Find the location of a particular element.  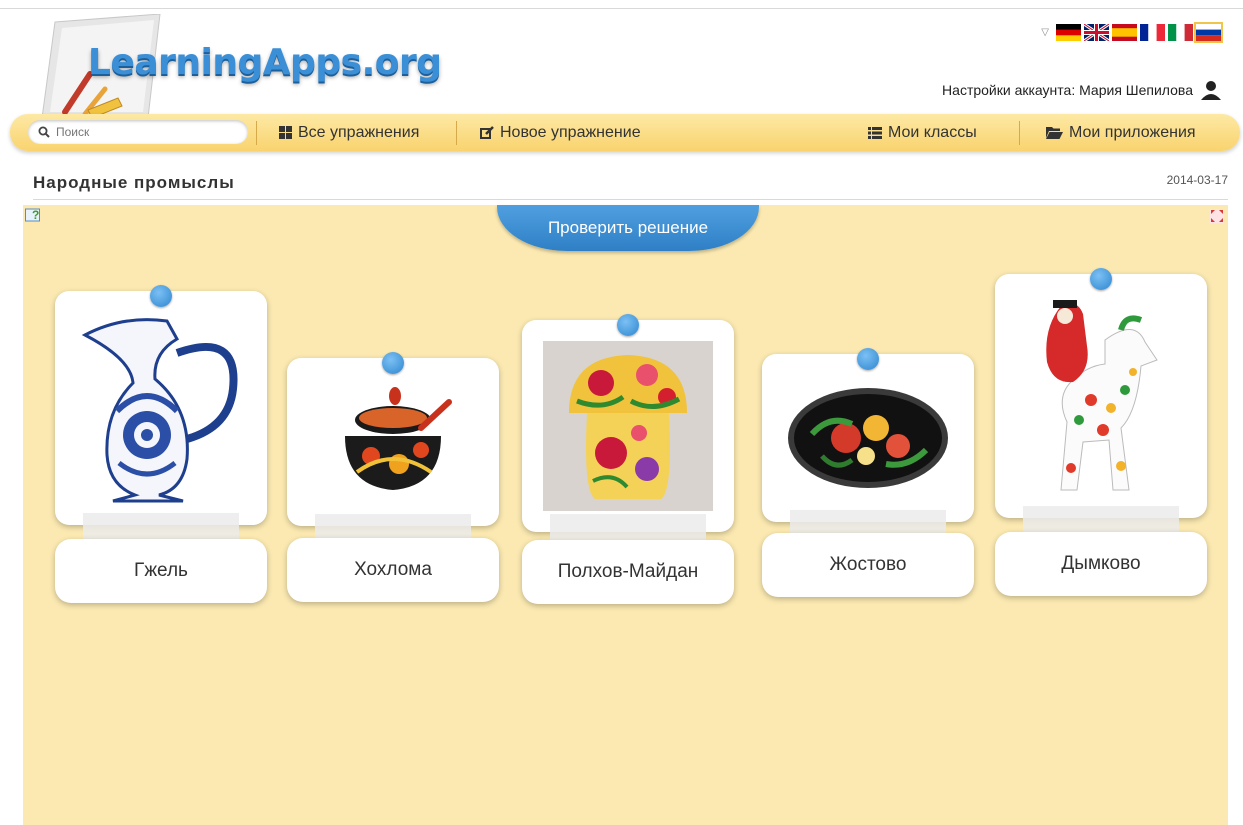

account-settings: Настройки аккаунта: Мария Шепилова is located at coordinates (1081, 90).